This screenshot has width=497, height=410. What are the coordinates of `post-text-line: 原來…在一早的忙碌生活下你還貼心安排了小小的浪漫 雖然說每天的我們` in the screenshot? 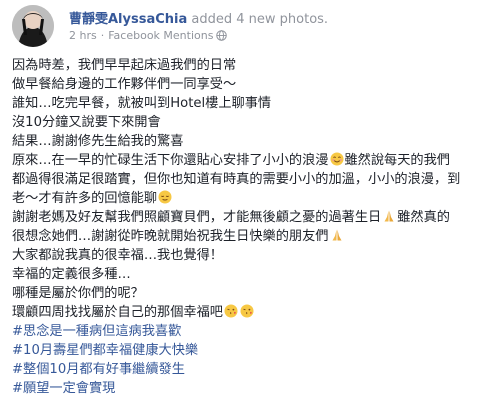 It's located at (251, 160).